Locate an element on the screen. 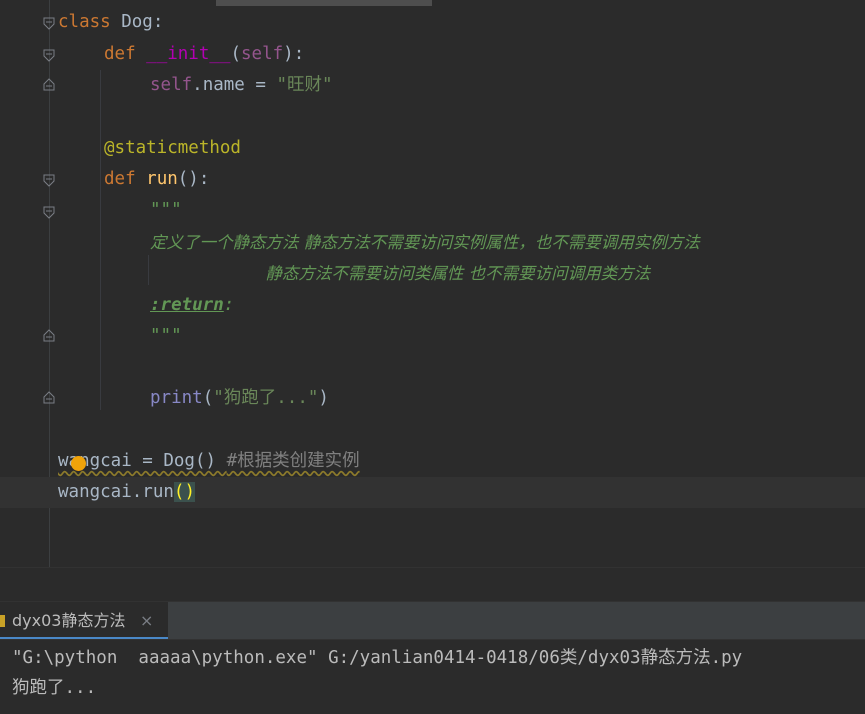  class-name: Dog is located at coordinates (131, 22).